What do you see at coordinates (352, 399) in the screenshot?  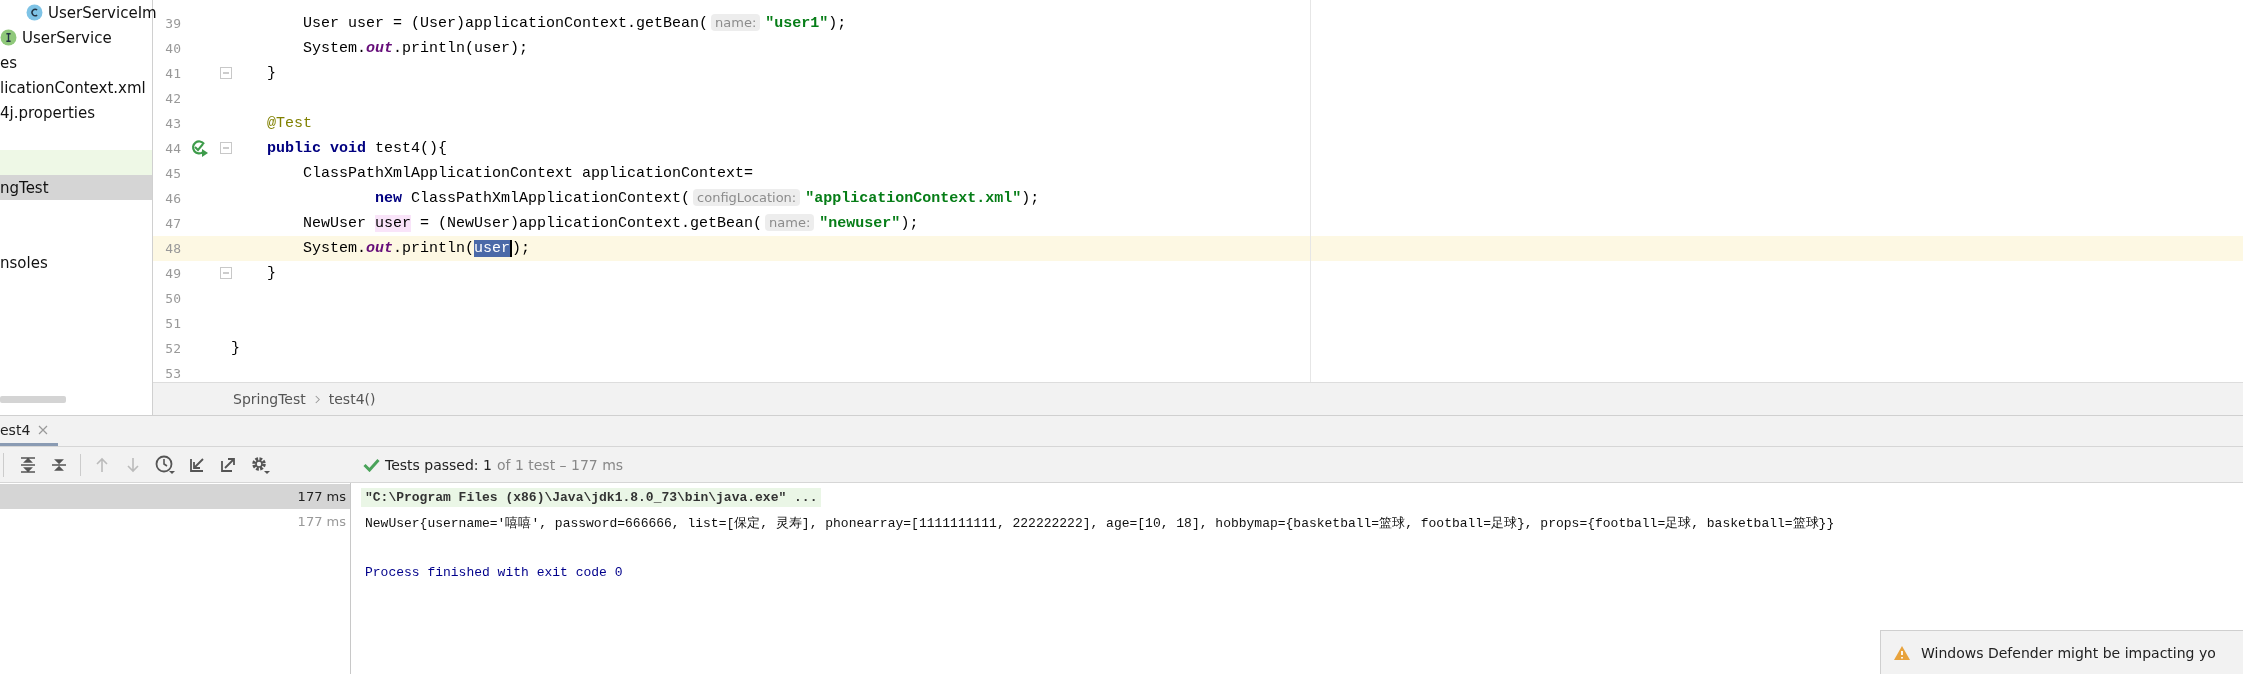 I see `breadcrumb: test4()` at bounding box center [352, 399].